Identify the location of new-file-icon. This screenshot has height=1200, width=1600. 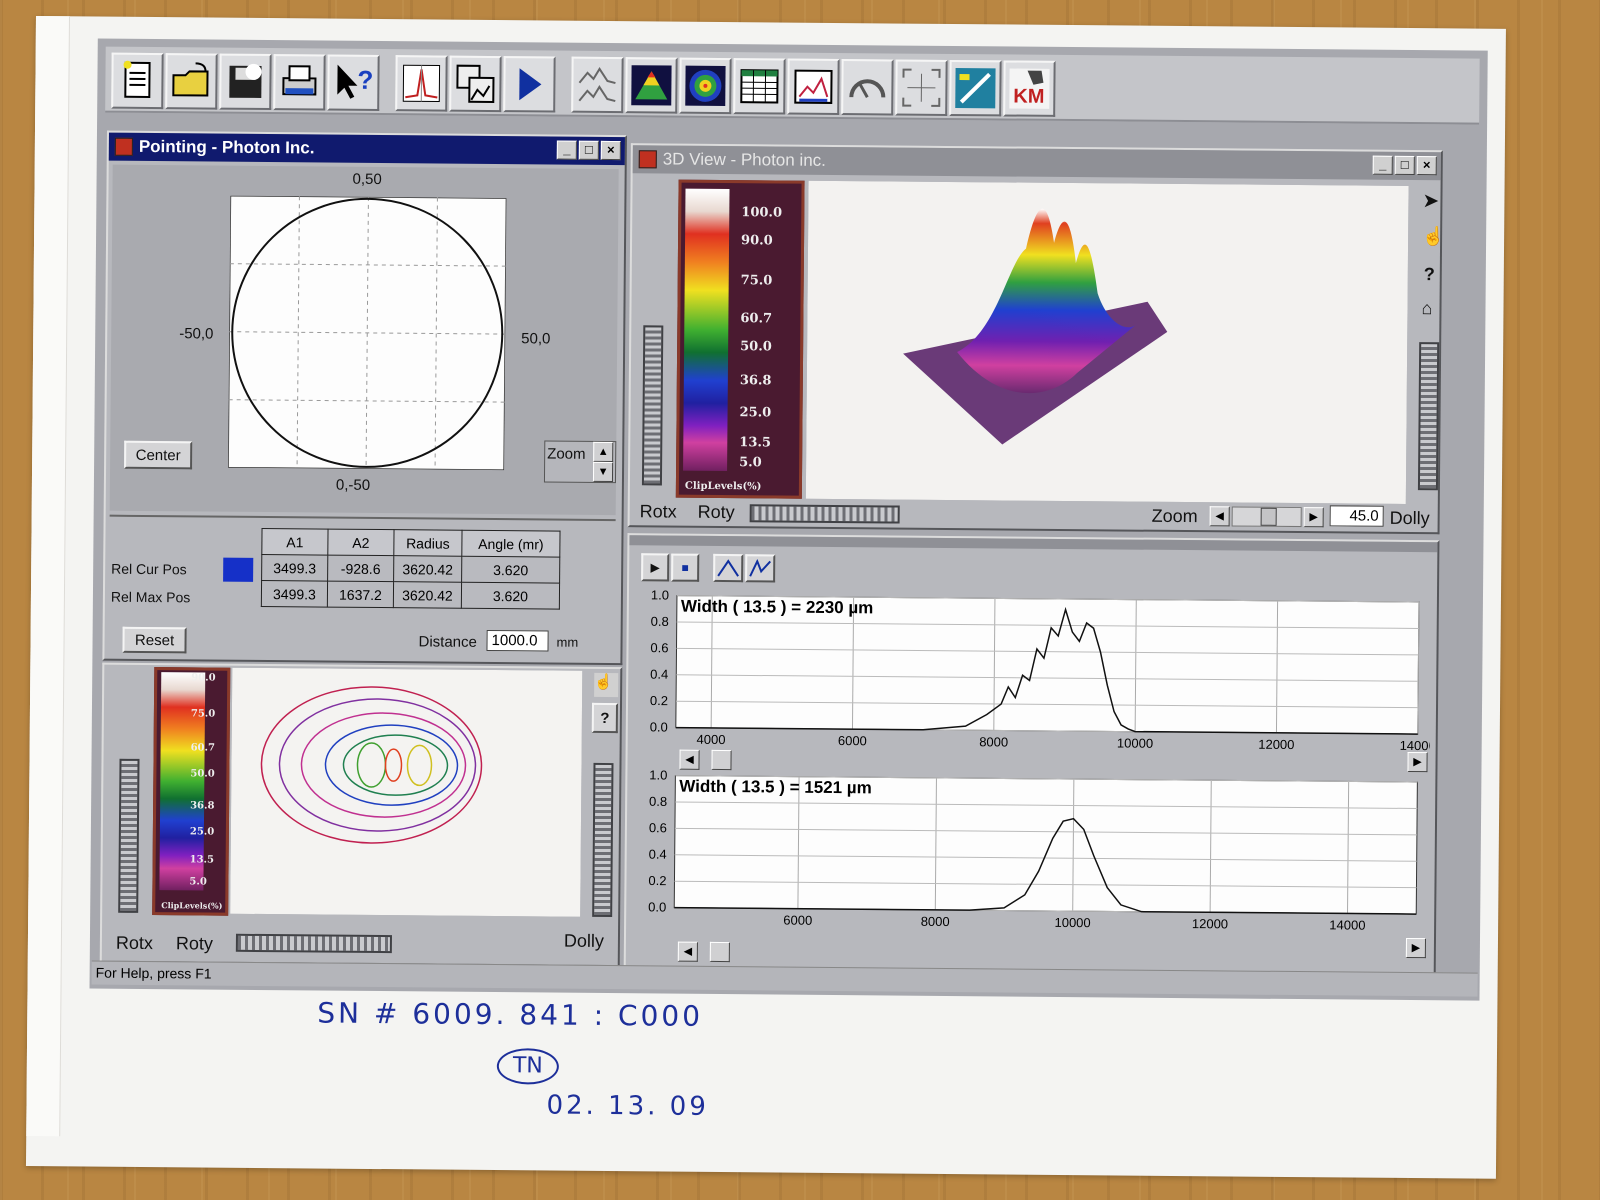
(137, 79).